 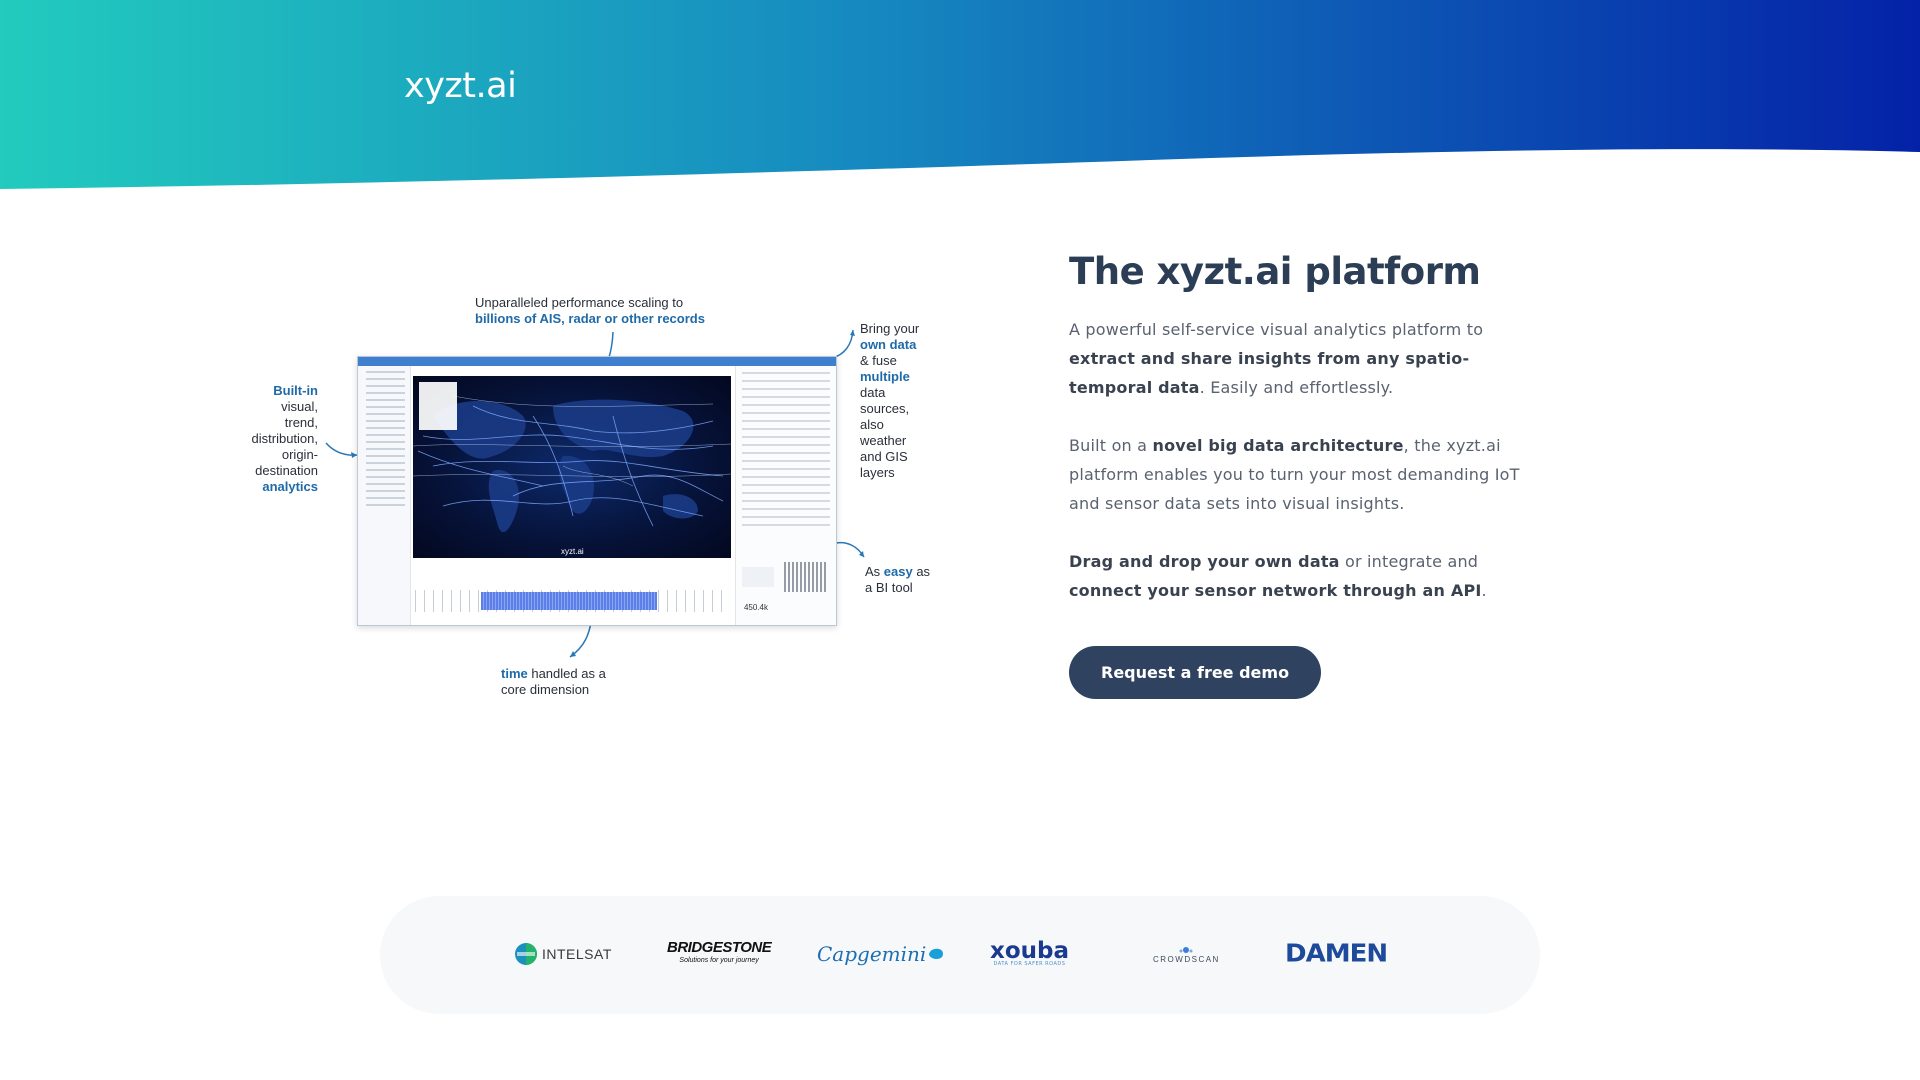 What do you see at coordinates (460, 86) in the screenshot?
I see `site-logo: xyzt.ai` at bounding box center [460, 86].